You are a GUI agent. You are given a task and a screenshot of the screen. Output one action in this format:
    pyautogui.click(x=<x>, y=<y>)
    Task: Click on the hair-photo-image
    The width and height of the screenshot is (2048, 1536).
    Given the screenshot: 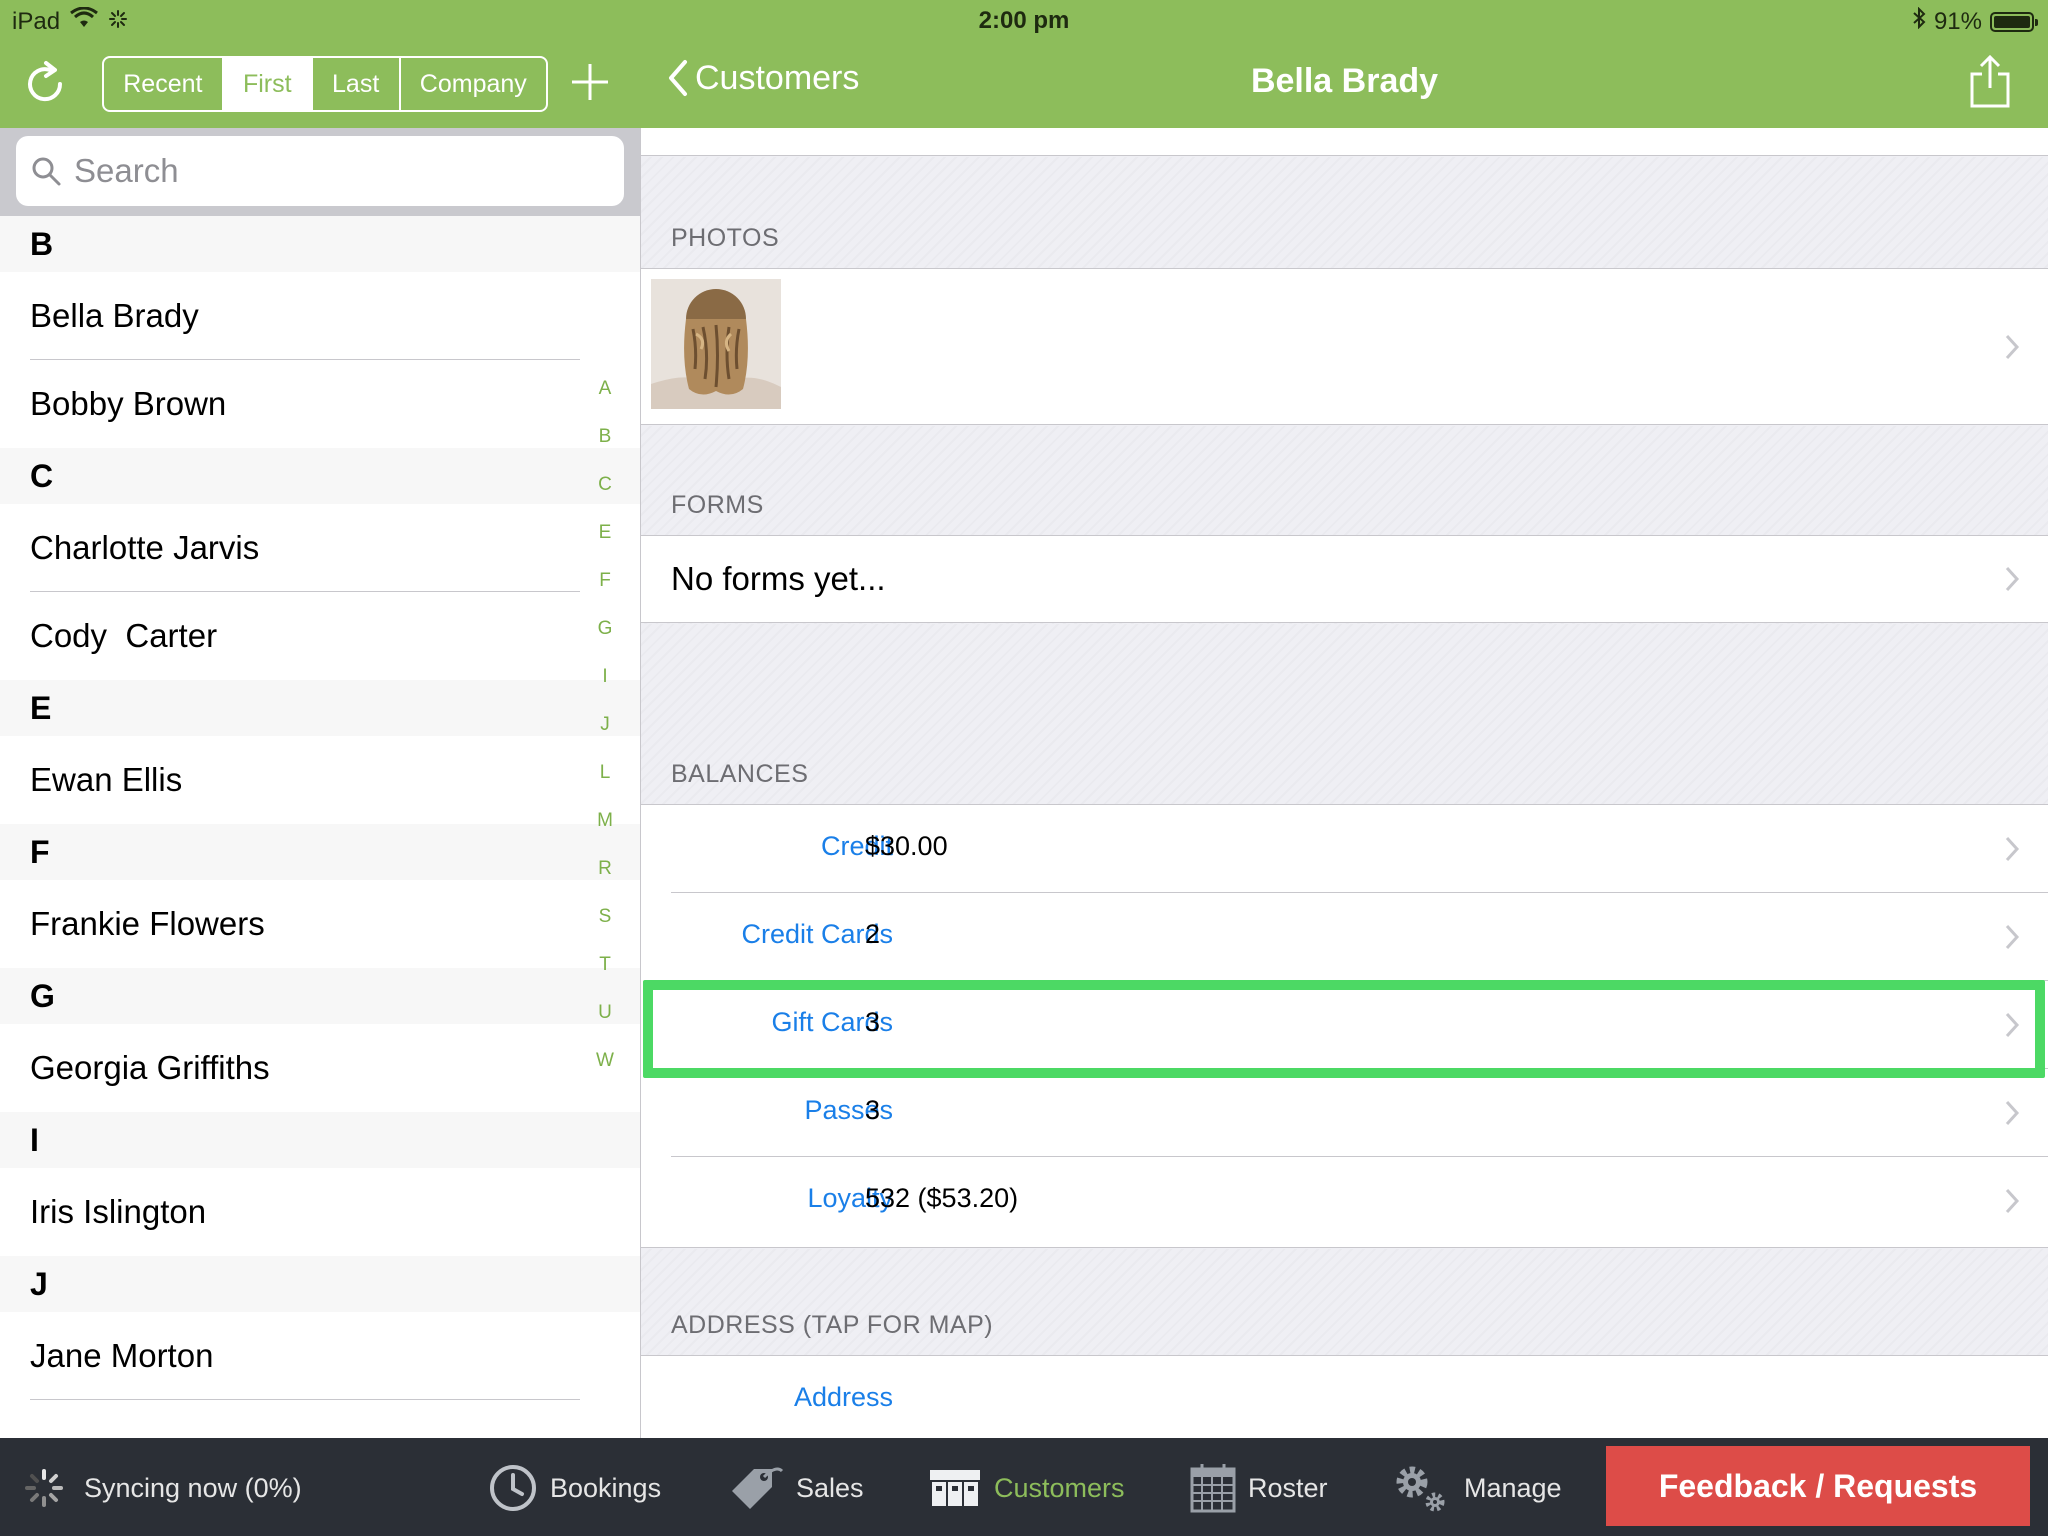 What is the action you would take?
    pyautogui.click(x=716, y=344)
    